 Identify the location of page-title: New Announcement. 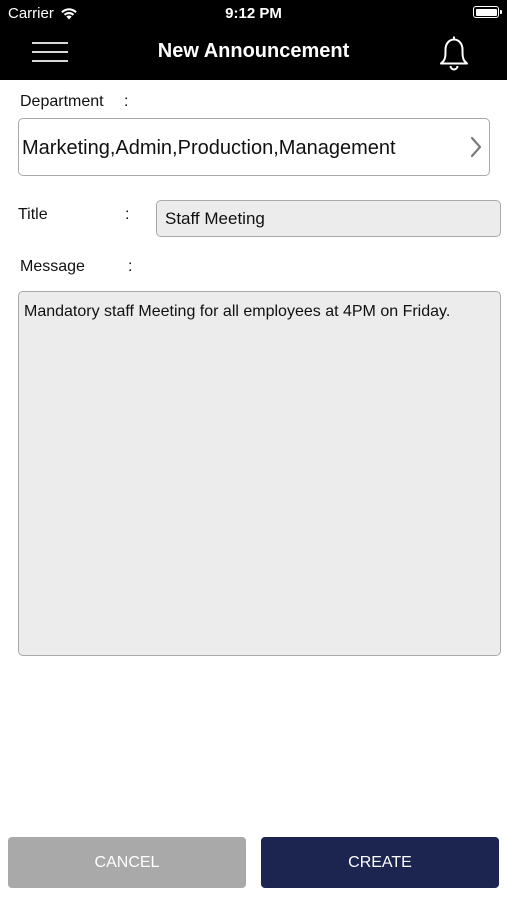
(253, 51).